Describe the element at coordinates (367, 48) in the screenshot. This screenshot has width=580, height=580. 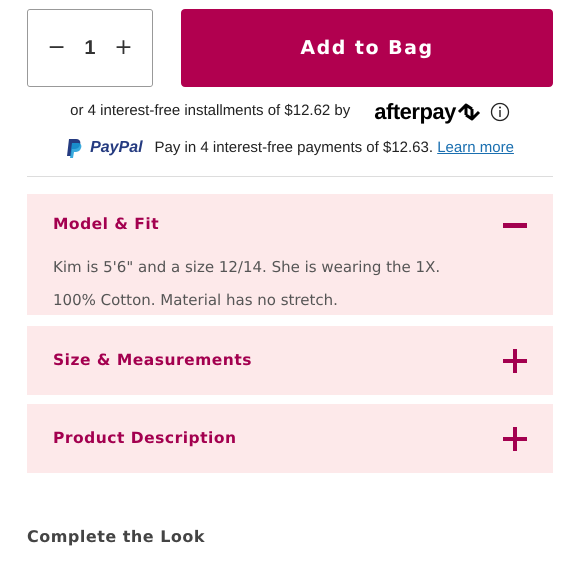
I see `add-to-bag-button: Add to Bag` at that location.